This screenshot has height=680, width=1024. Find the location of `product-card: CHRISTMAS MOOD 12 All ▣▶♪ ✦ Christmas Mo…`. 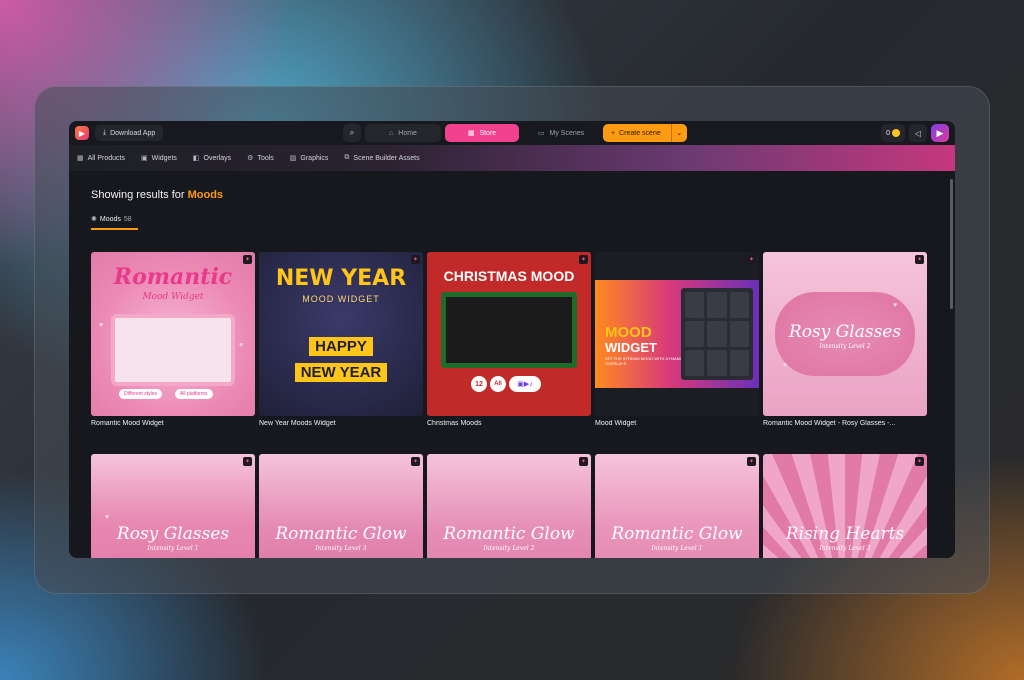

product-card: CHRISTMAS MOOD 12 All ▣▶♪ ✦ Christmas Mo… is located at coordinates (509, 339).